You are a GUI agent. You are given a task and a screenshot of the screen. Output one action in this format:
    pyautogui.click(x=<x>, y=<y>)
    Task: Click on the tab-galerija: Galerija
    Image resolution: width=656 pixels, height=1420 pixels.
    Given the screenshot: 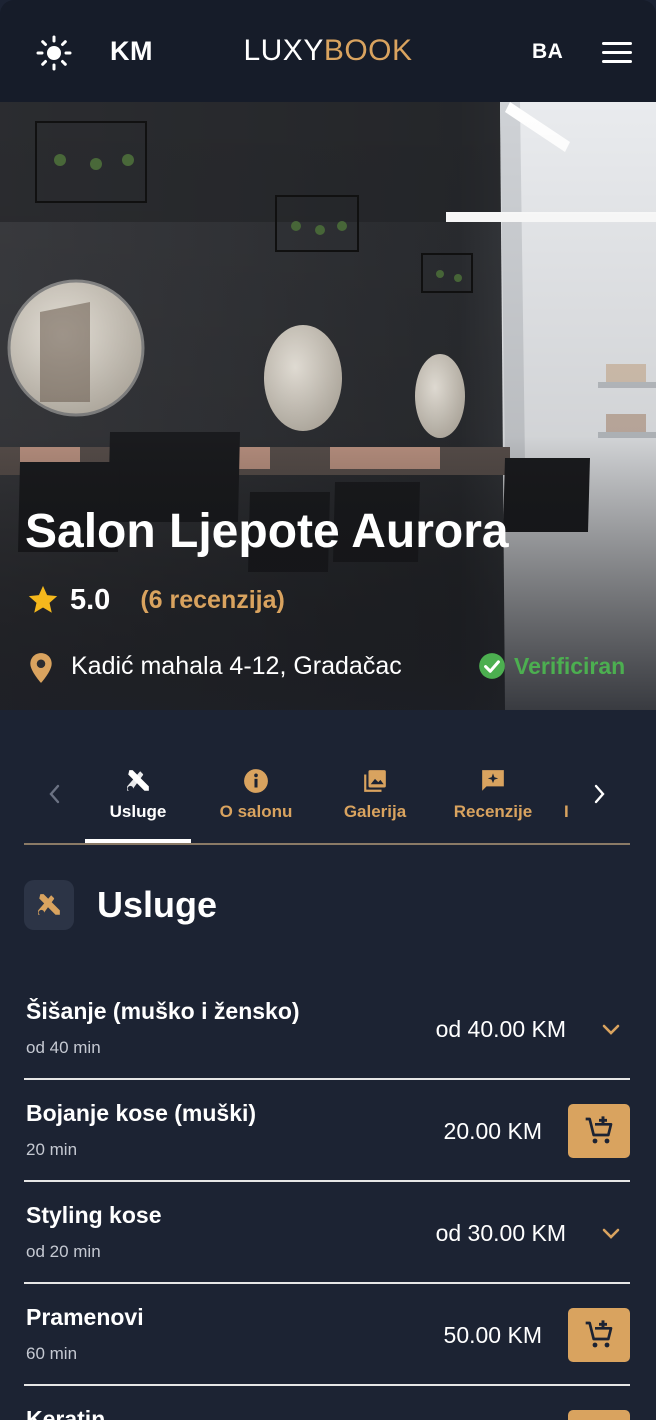 What is the action you would take?
    pyautogui.click(x=375, y=796)
    